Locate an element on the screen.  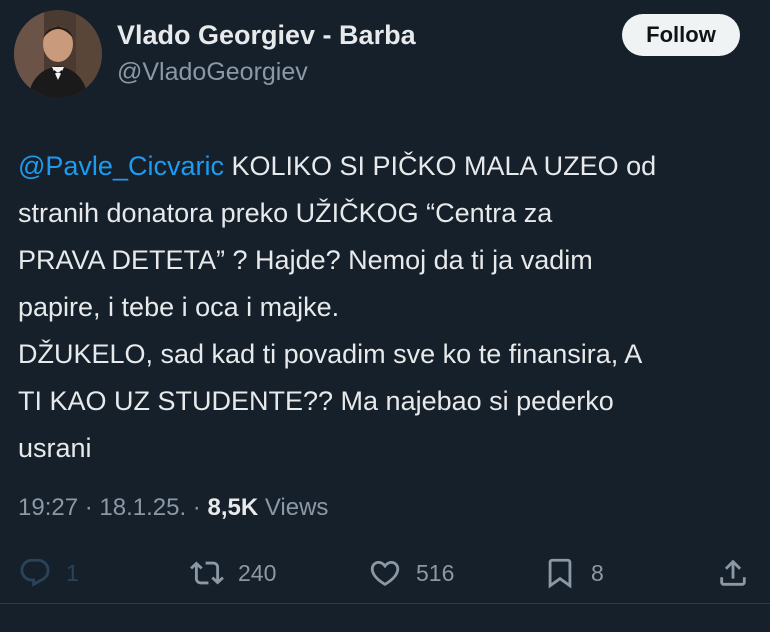
mention-link: @Pavle_Cicvaric is located at coordinates (121, 166).